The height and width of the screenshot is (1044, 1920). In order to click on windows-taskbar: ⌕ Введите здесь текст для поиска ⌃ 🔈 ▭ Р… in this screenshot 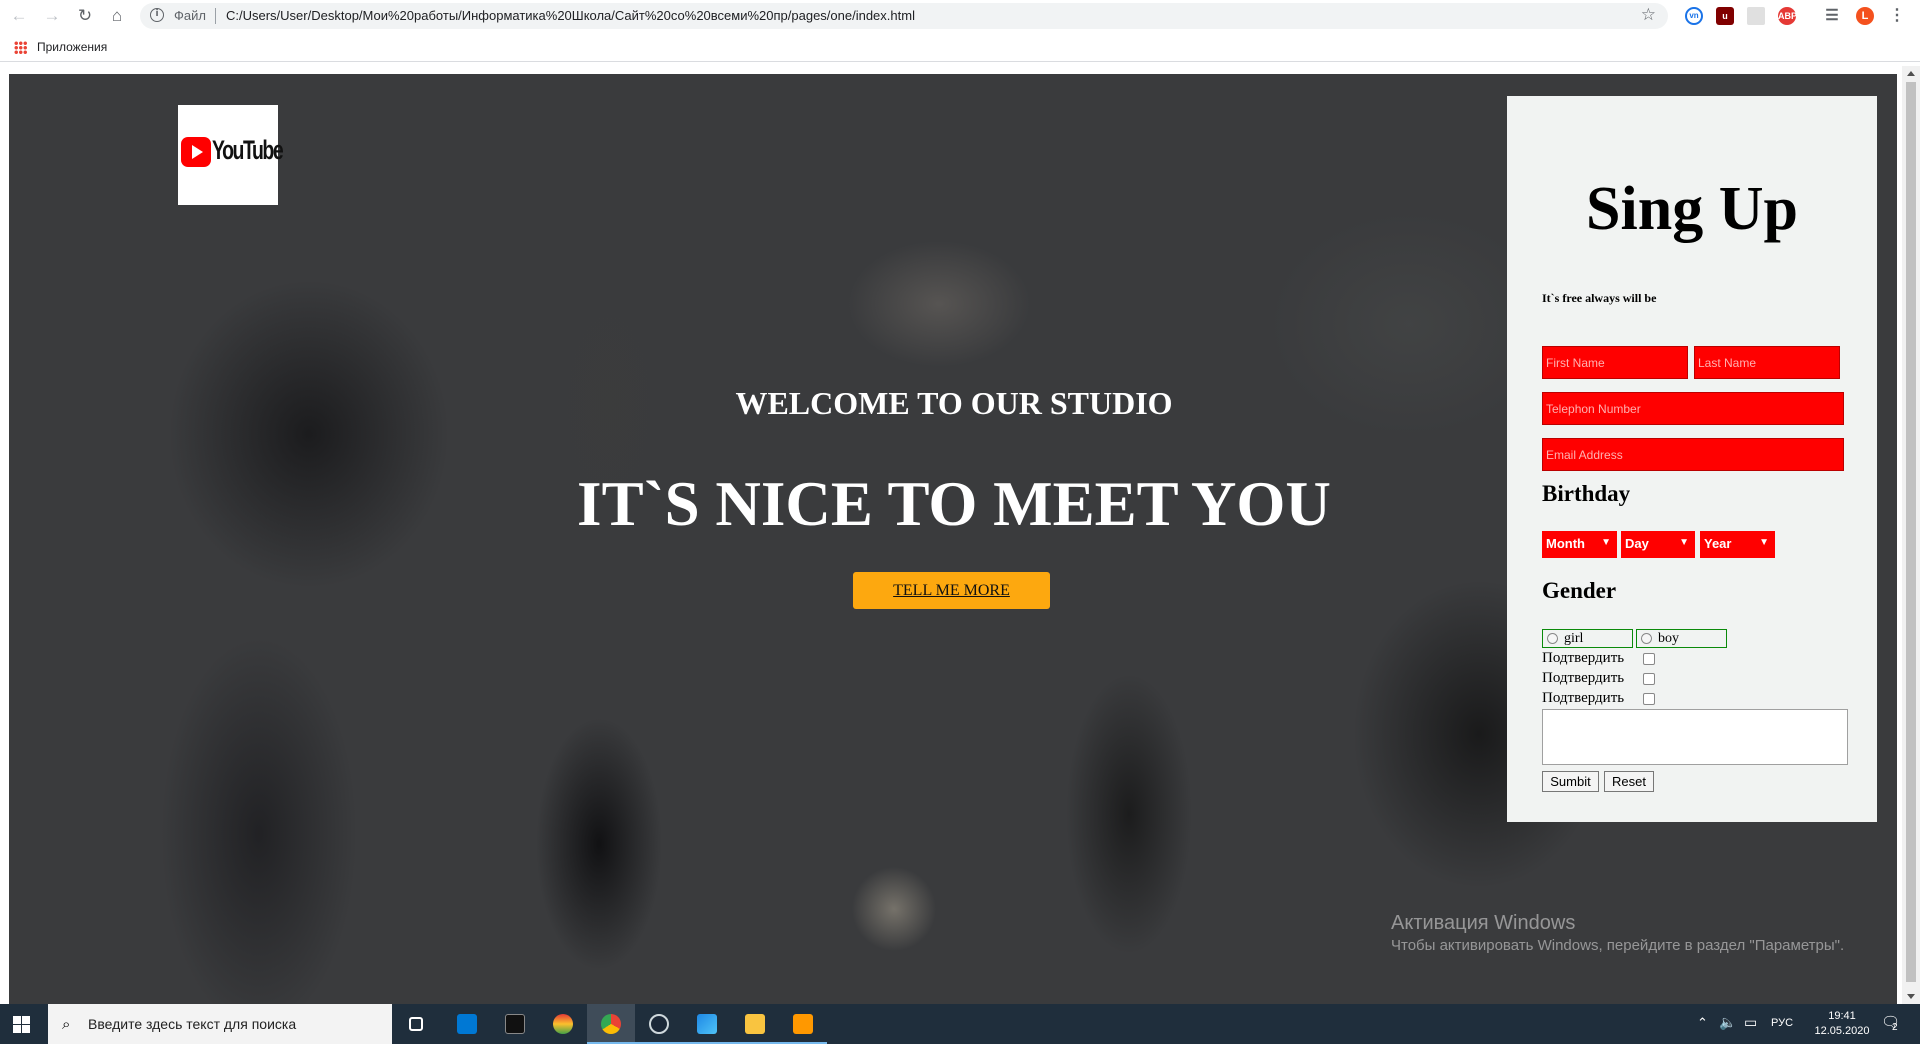, I will do `click(960, 1024)`.